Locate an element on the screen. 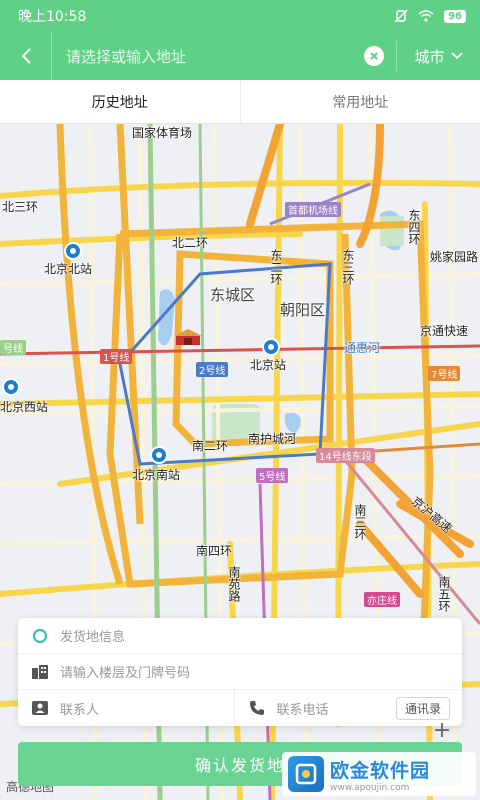 The image size is (480, 800). zoom-in-button: + is located at coordinates (442, 730).